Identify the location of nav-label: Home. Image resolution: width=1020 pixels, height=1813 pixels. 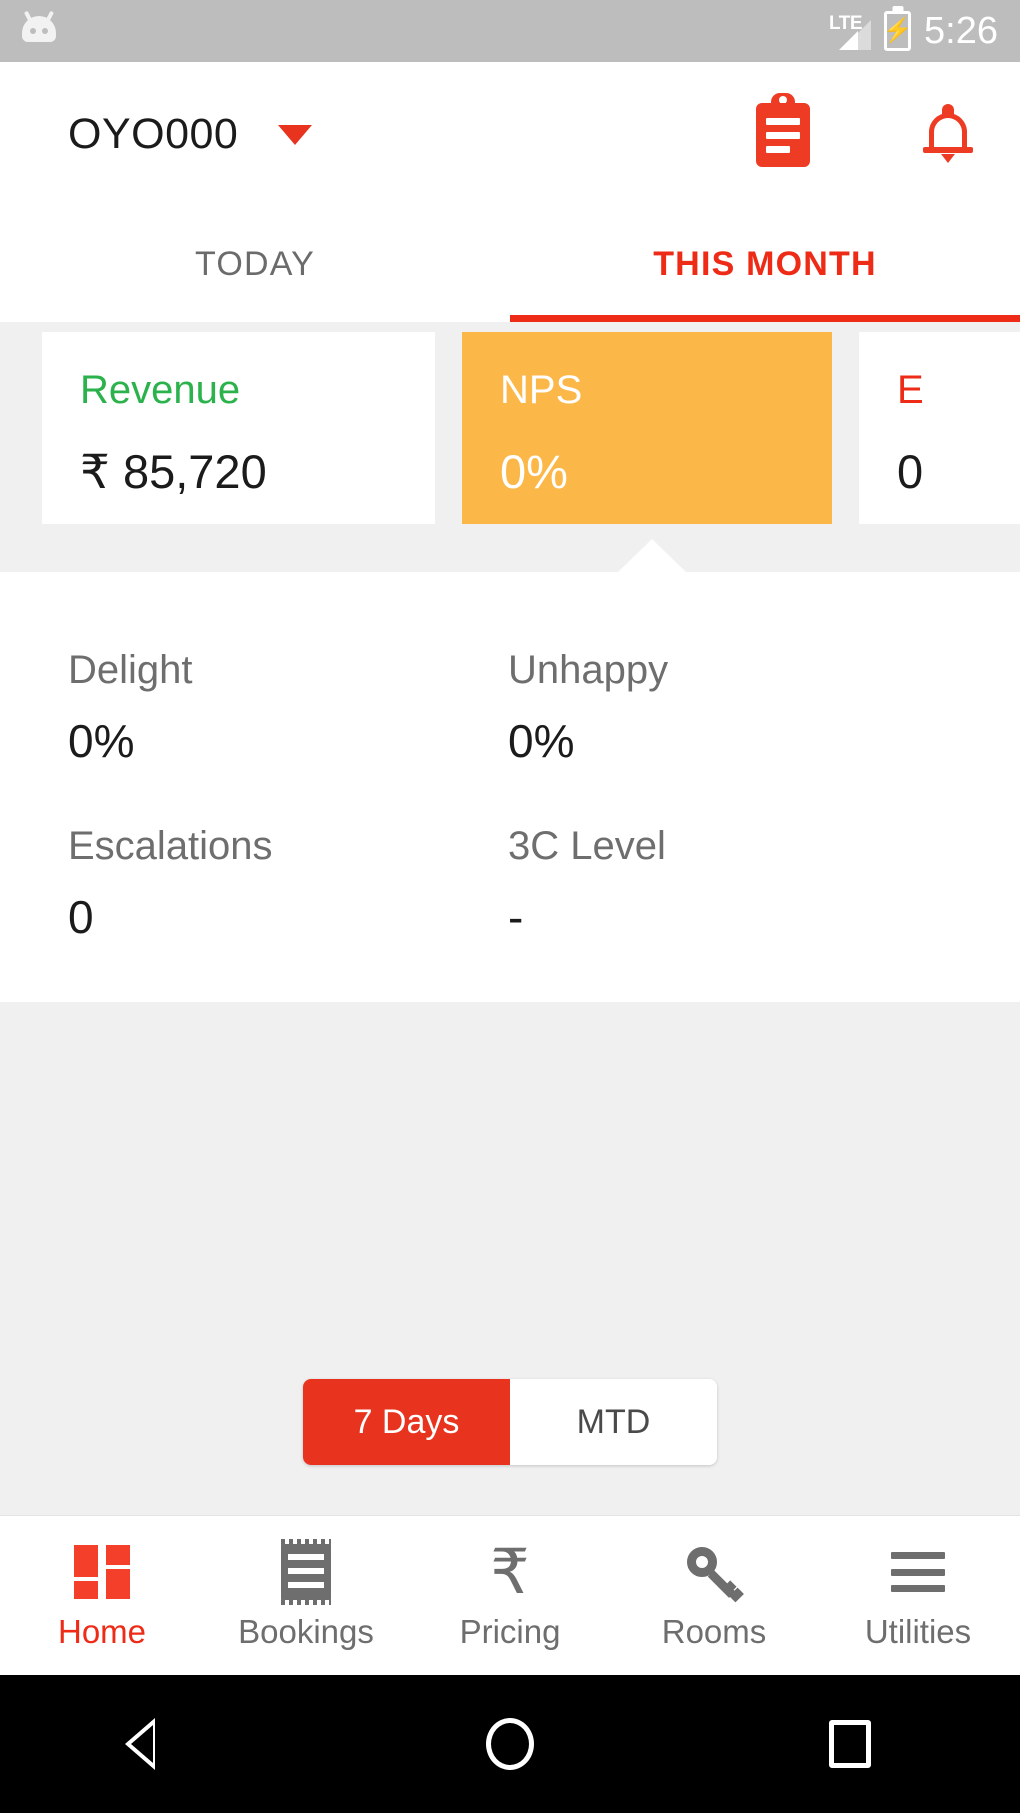
(102, 1631).